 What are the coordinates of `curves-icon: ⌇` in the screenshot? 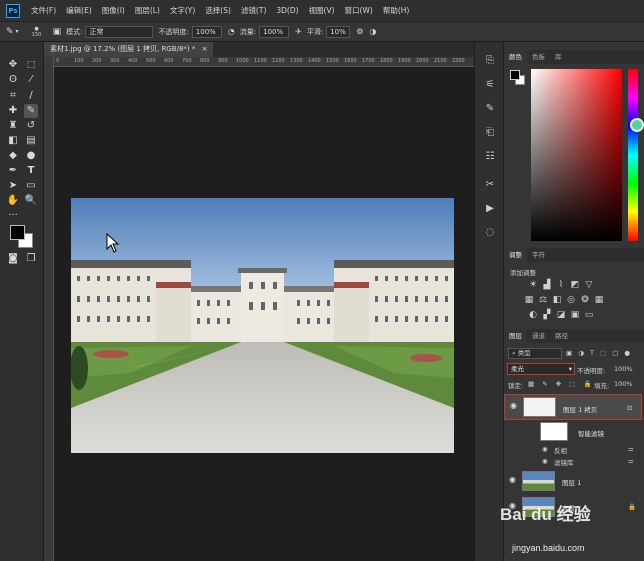 It's located at (561, 285).